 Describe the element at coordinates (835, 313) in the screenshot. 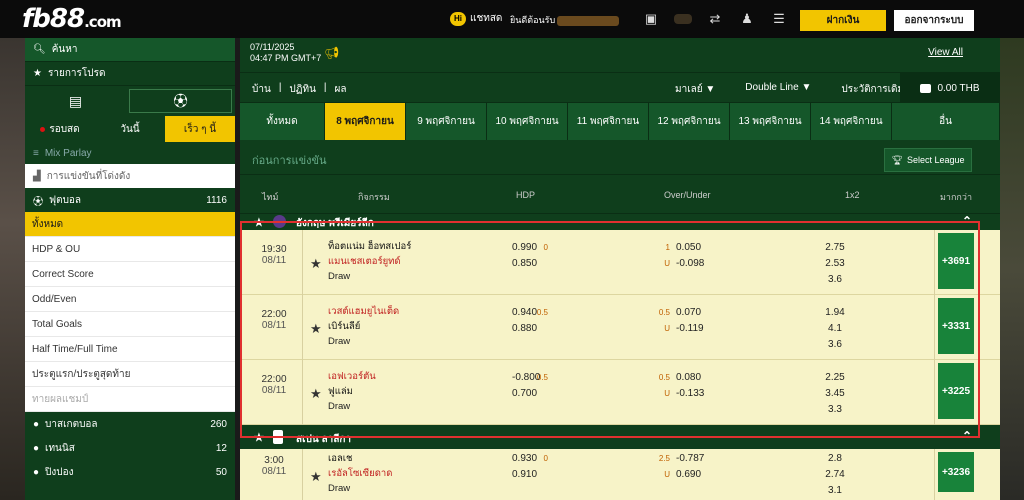

I see `odds-cell: 1.94` at that location.